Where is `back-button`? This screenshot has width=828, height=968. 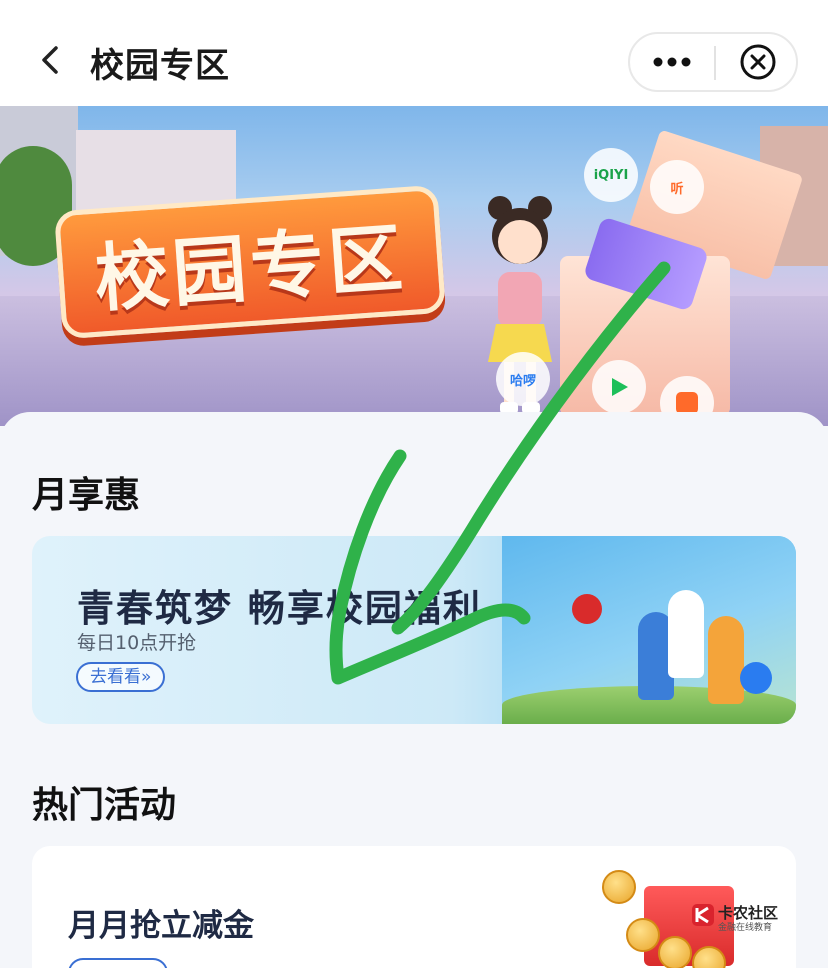
back-button is located at coordinates (52, 60).